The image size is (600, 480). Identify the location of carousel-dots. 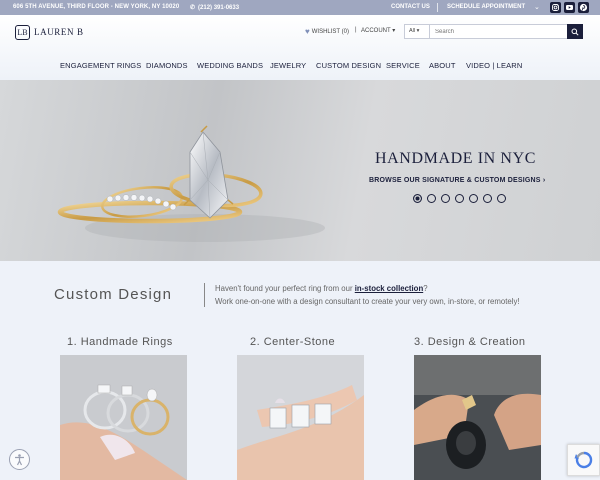
(459, 198).